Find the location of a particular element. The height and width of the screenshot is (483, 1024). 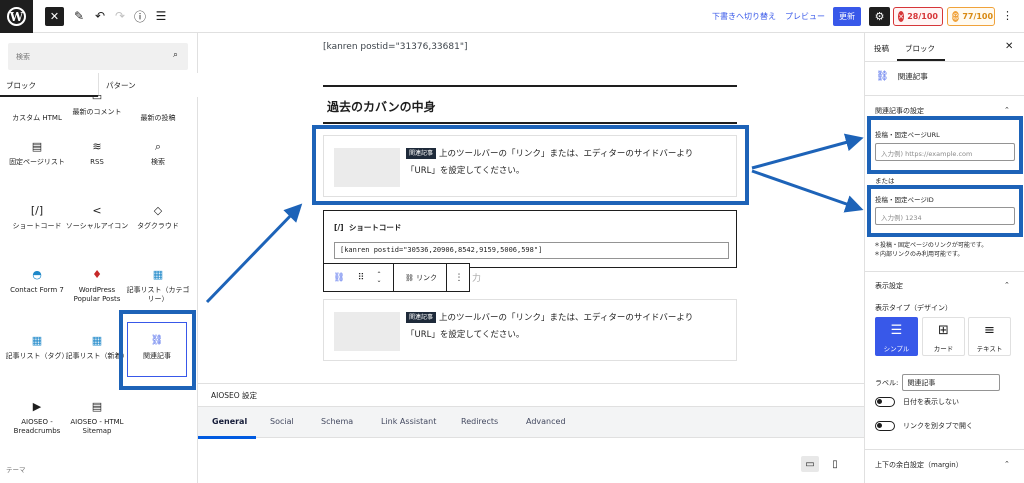

block-shortcode: [/] ショートコード is located at coordinates (37, 217).